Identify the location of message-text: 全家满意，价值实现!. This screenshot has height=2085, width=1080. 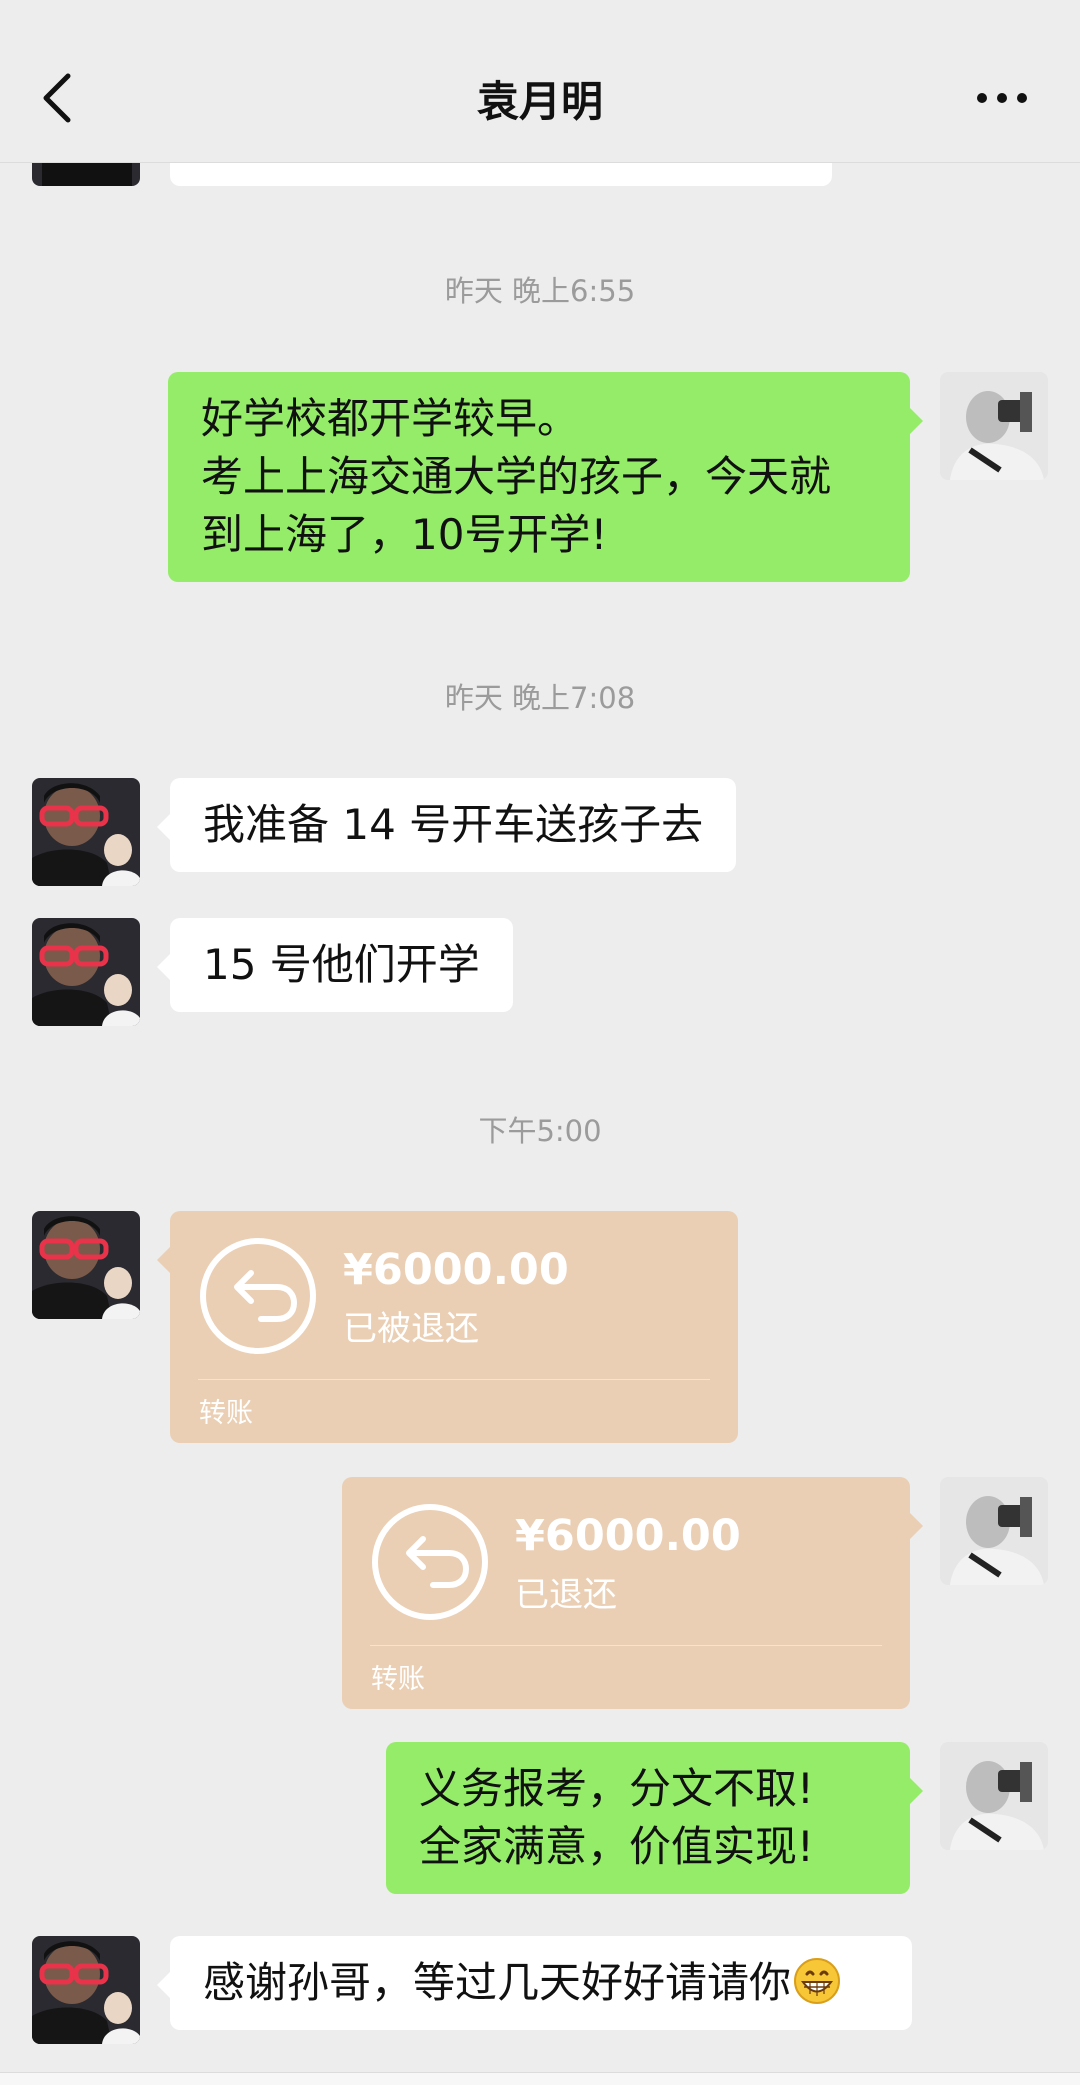
(616, 1846).